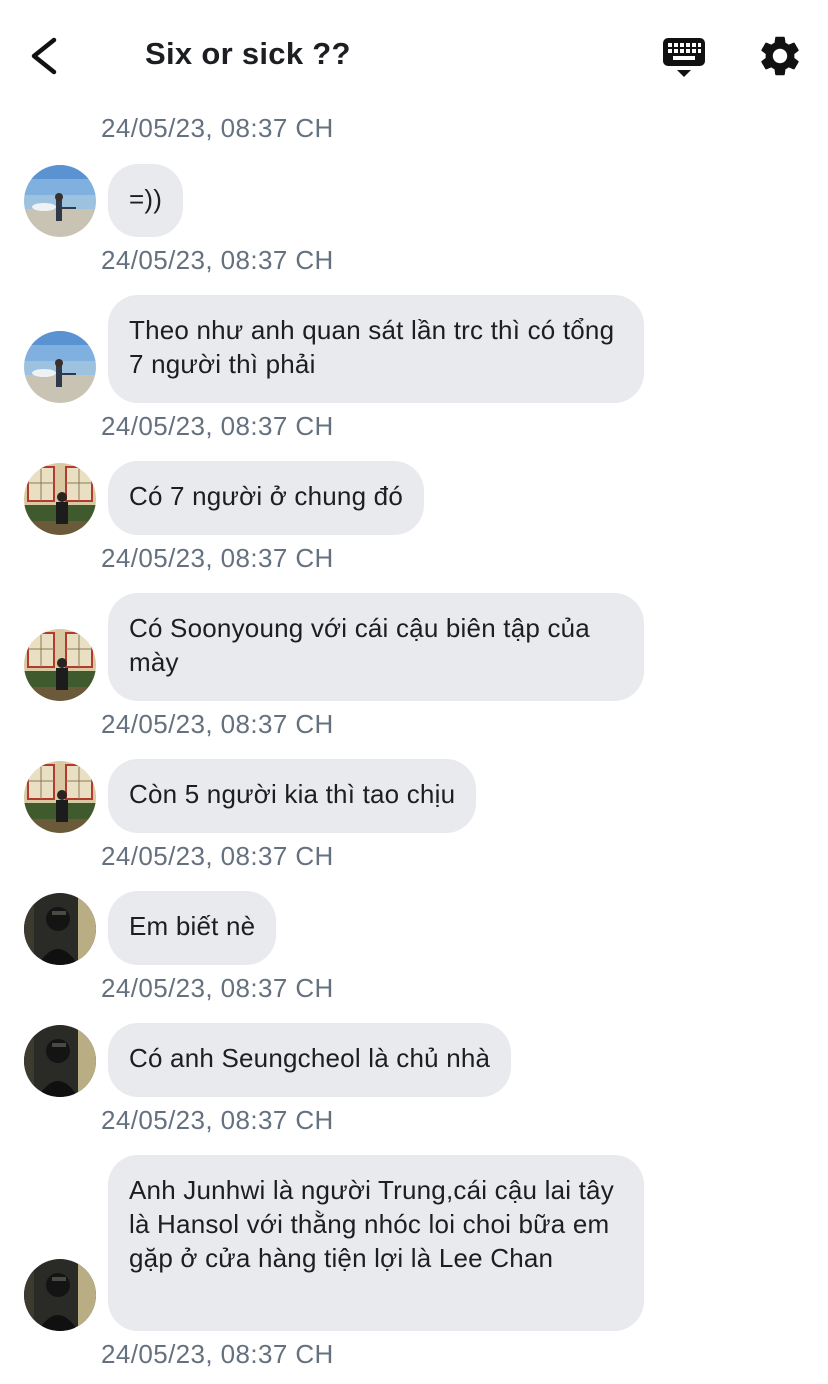 The image size is (828, 1384). What do you see at coordinates (192, 928) in the screenshot?
I see `message-bubble: Em biết nè` at bounding box center [192, 928].